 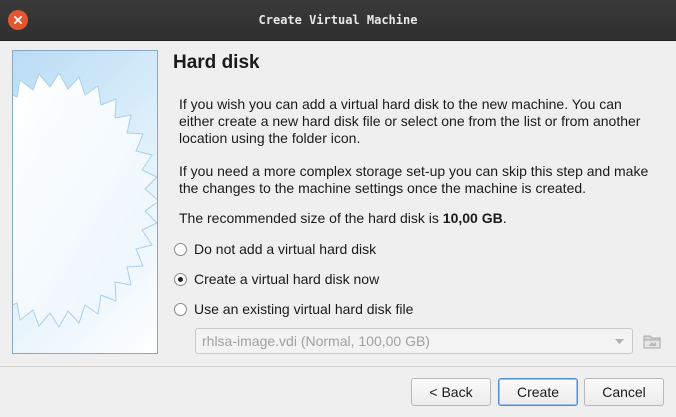 I want to click on radio-create-hard-disk: Create a virtual hard disk now, so click(x=276, y=279).